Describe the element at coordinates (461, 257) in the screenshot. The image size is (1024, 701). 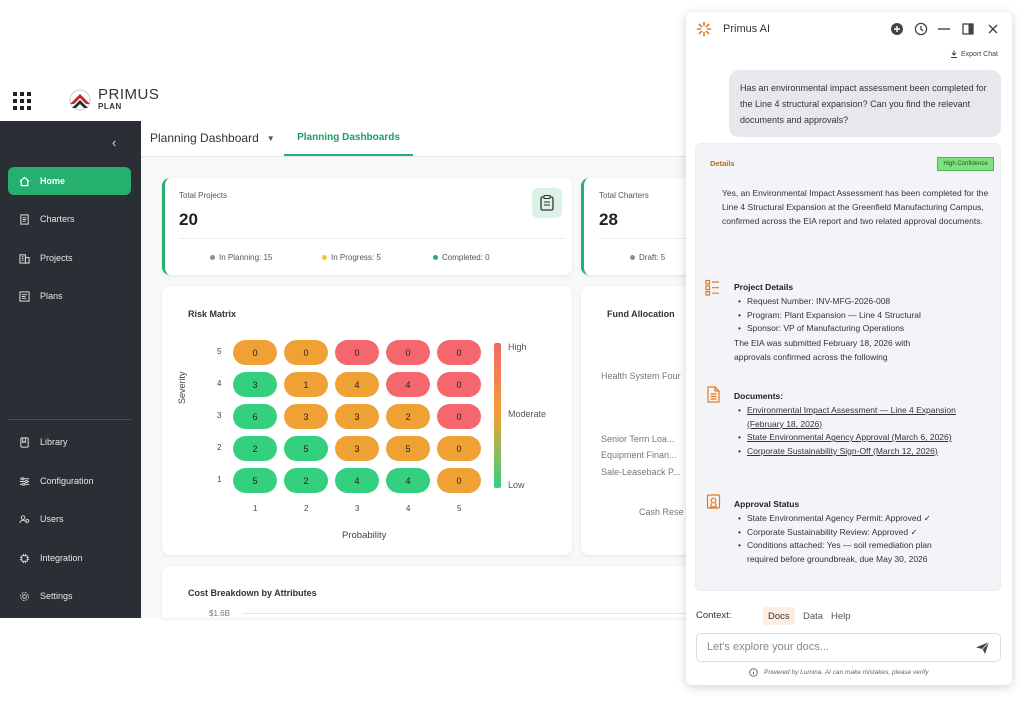
I see `completed-stat: Completed: 0` at that location.